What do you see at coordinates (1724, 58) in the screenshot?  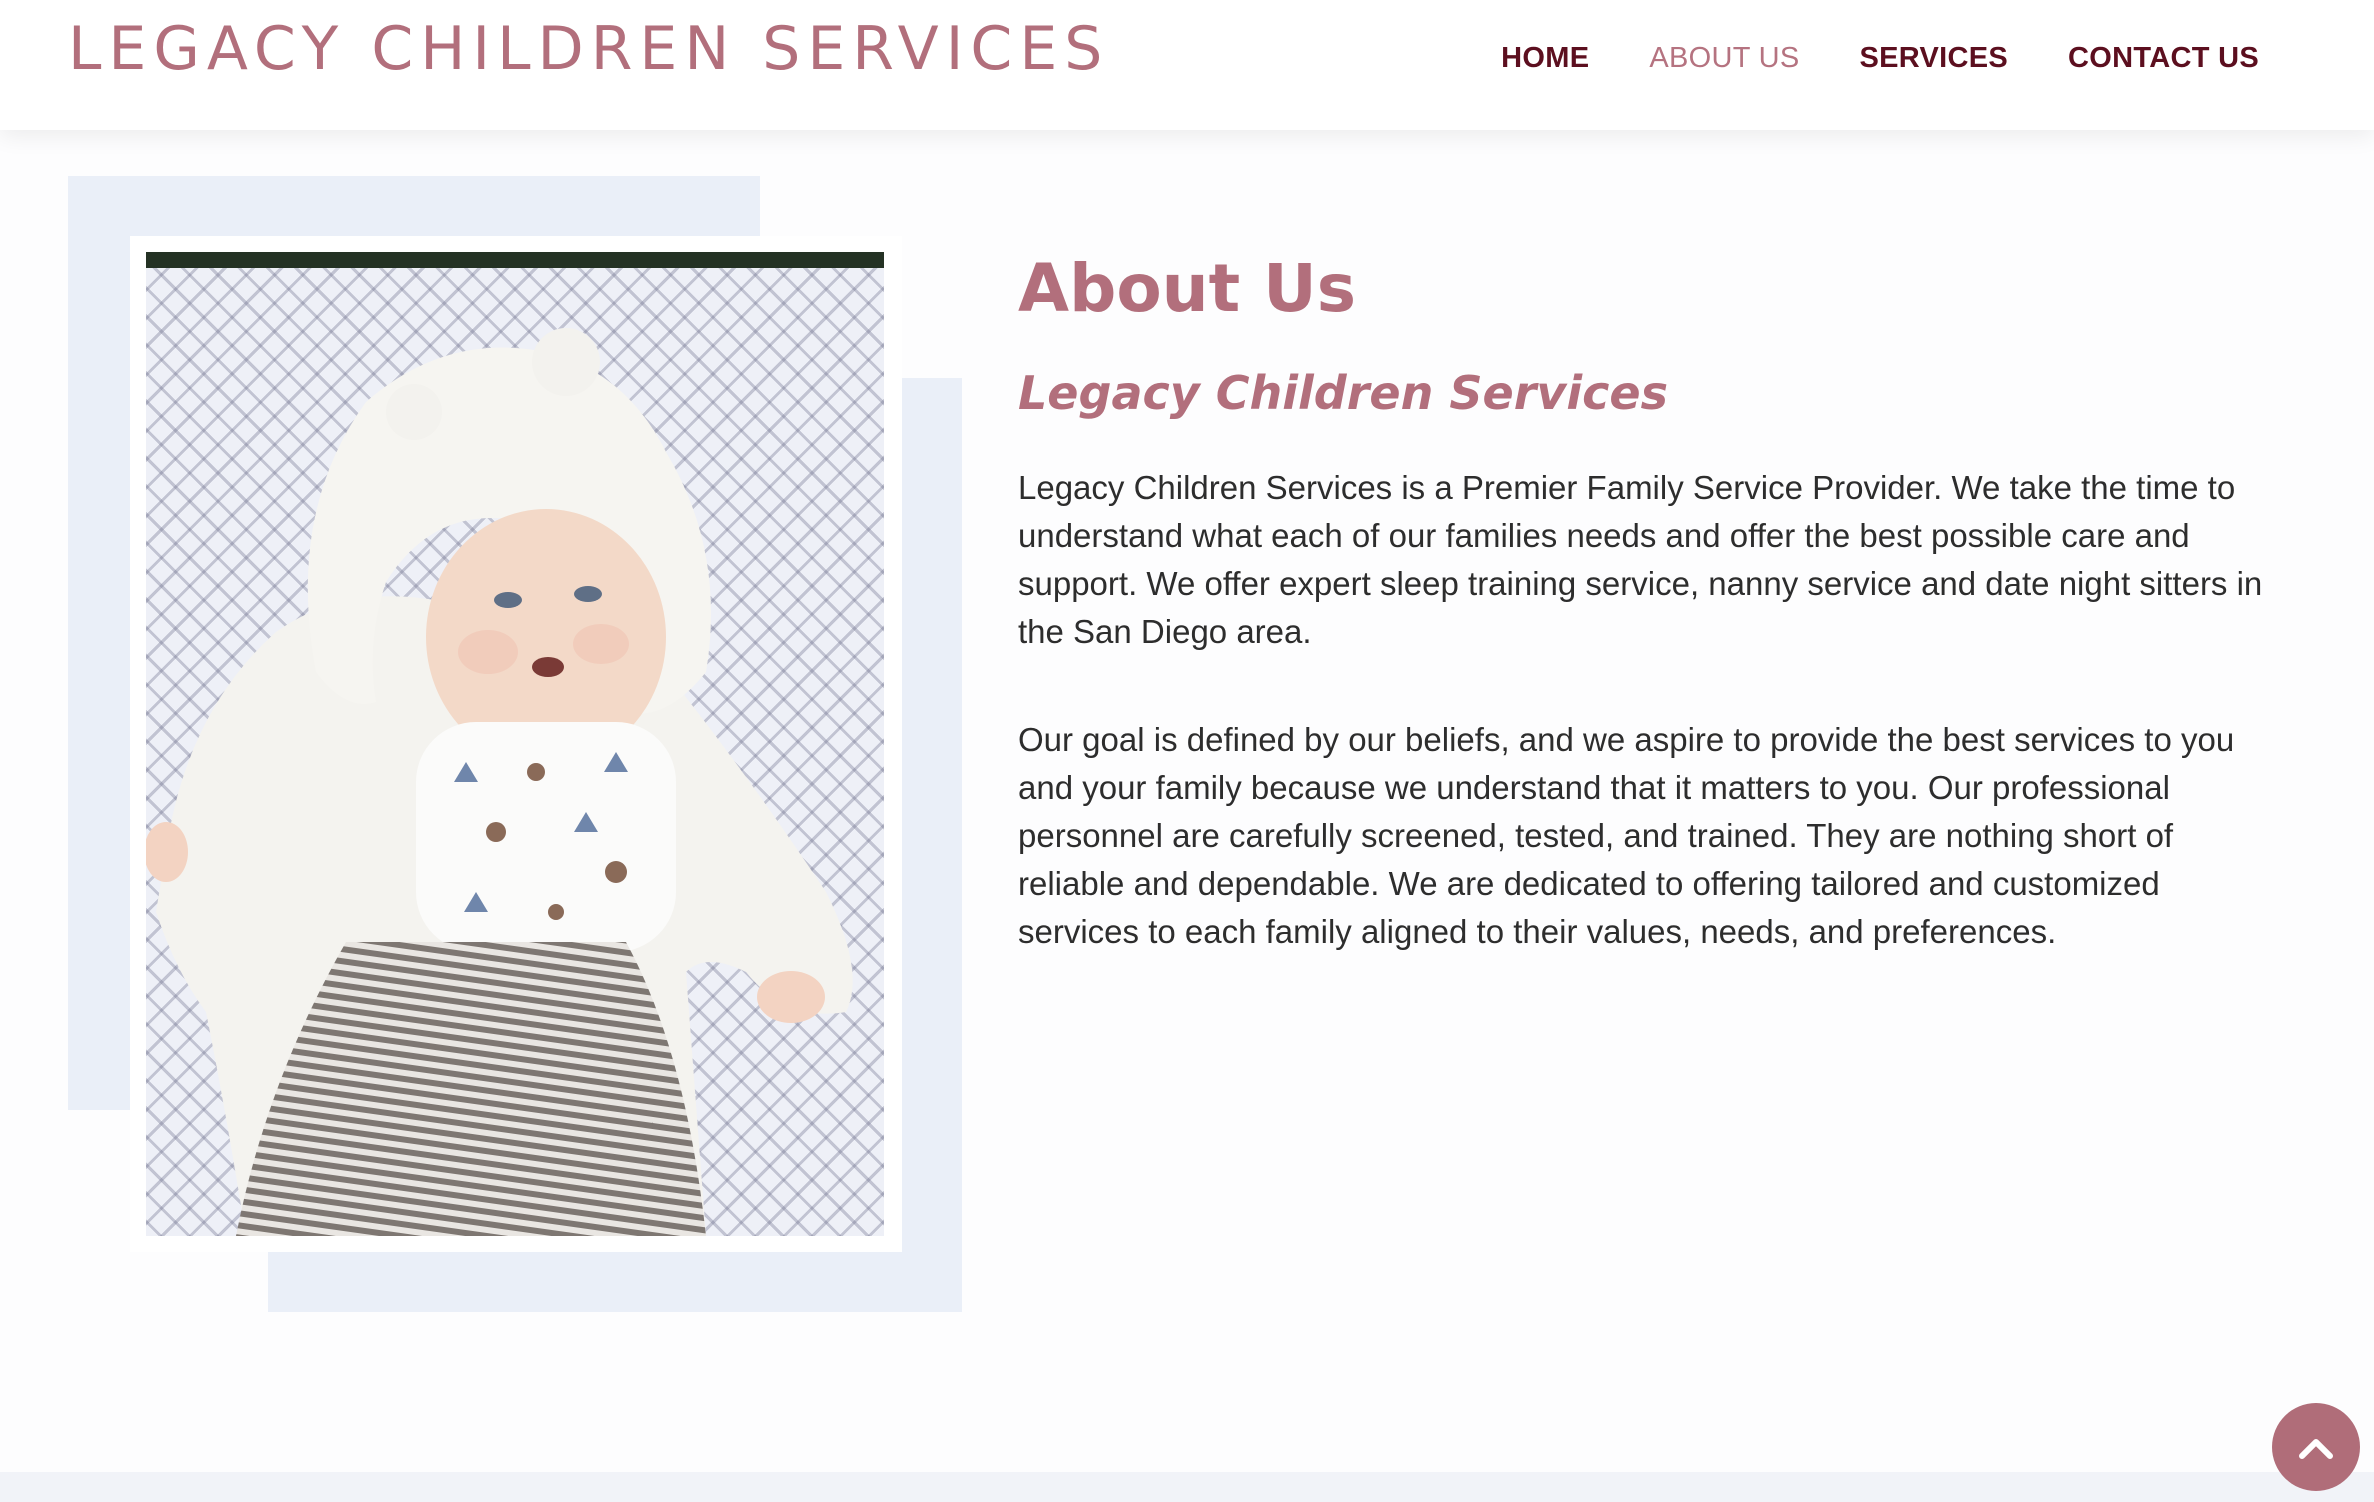 I see `nav-item-about-us: ABOUT US` at bounding box center [1724, 58].